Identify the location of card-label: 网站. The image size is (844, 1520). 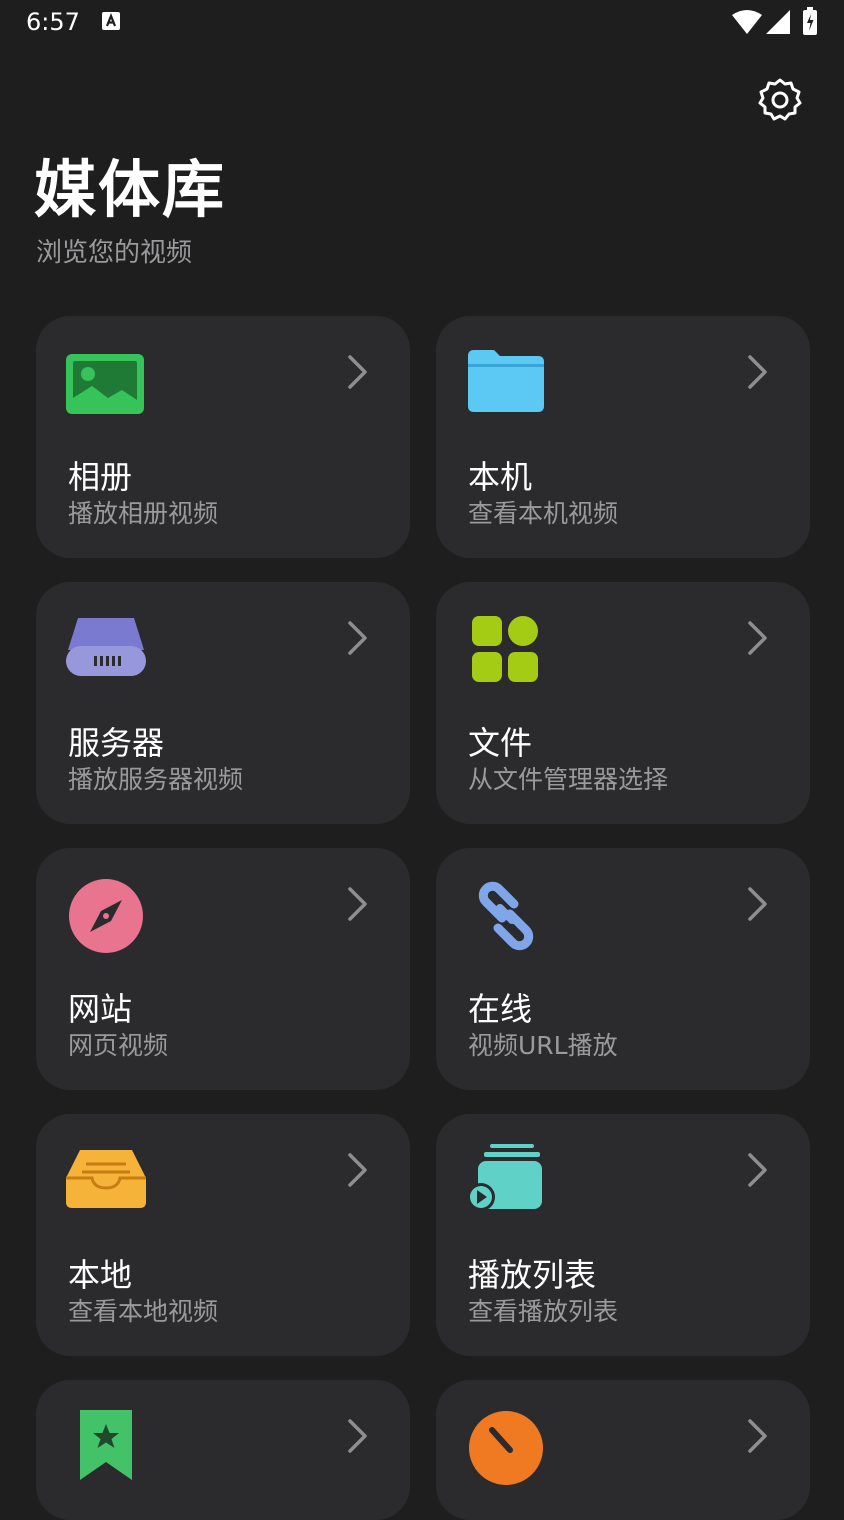
(100, 1009).